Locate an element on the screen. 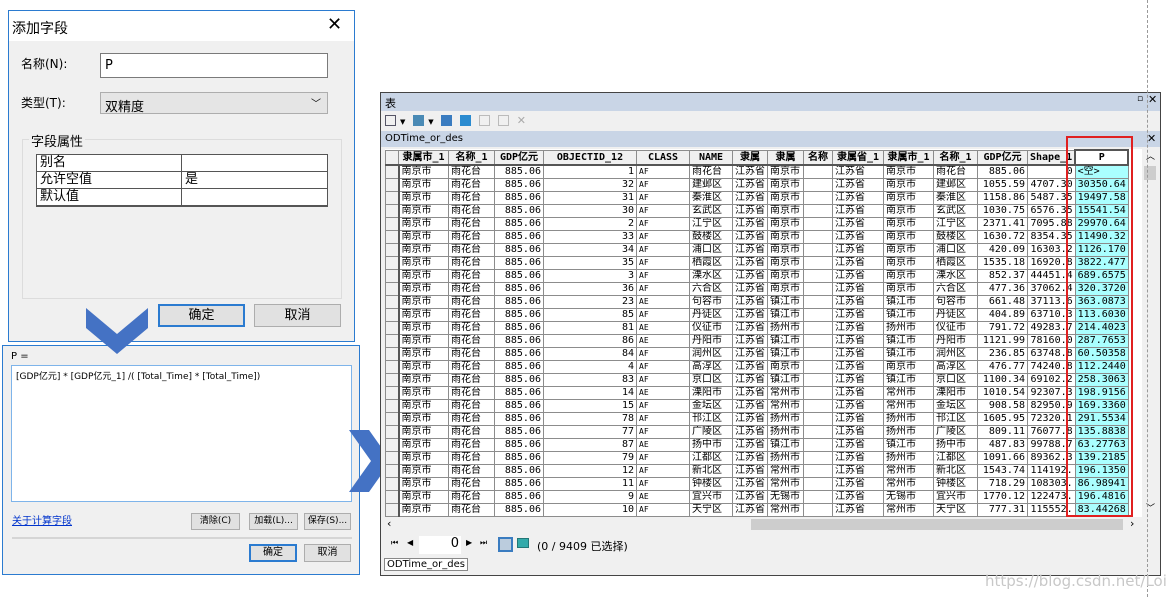  table-cell: 404.89 is located at coordinates (1002, 314).